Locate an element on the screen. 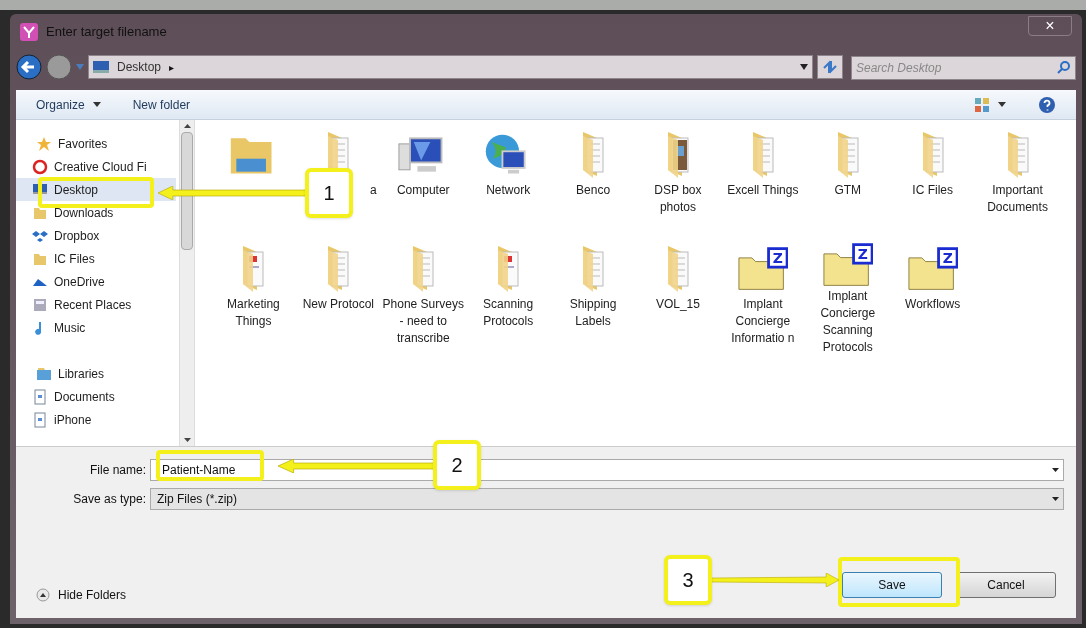  window-title: Enter target filename is located at coordinates (106, 32).